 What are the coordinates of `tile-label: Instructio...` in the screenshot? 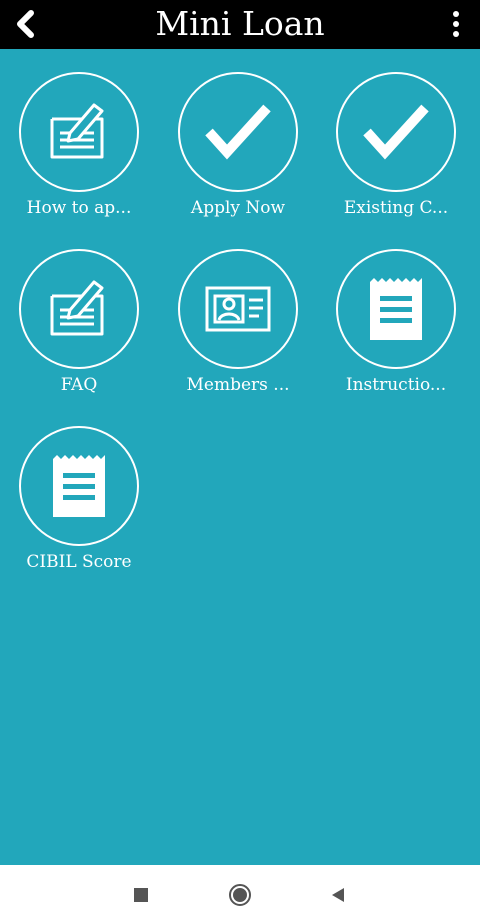 It's located at (396, 385).